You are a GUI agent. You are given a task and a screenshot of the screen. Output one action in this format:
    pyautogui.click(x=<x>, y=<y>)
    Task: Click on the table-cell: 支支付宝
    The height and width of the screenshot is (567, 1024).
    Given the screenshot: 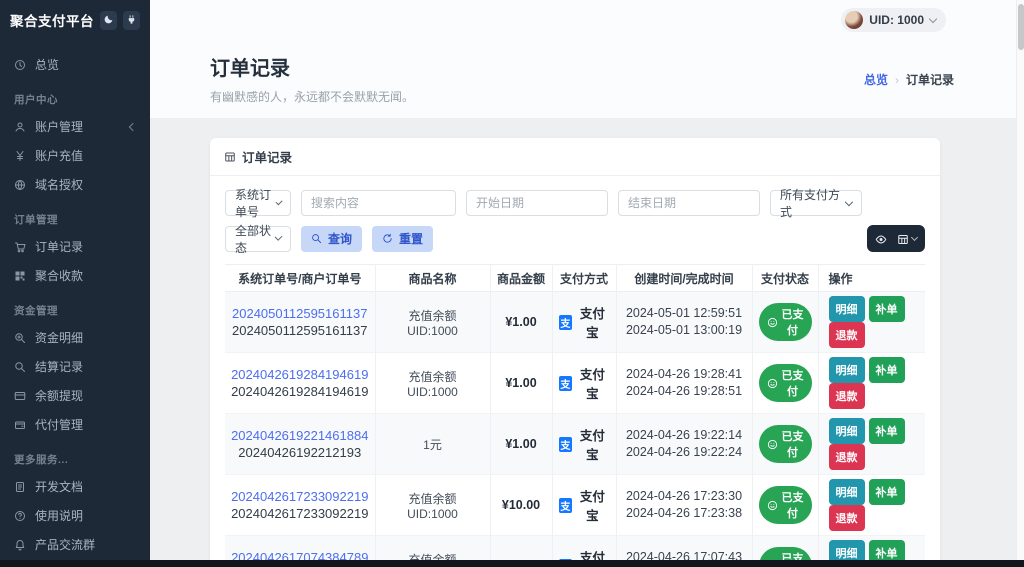 What is the action you would take?
    pyautogui.click(x=584, y=444)
    